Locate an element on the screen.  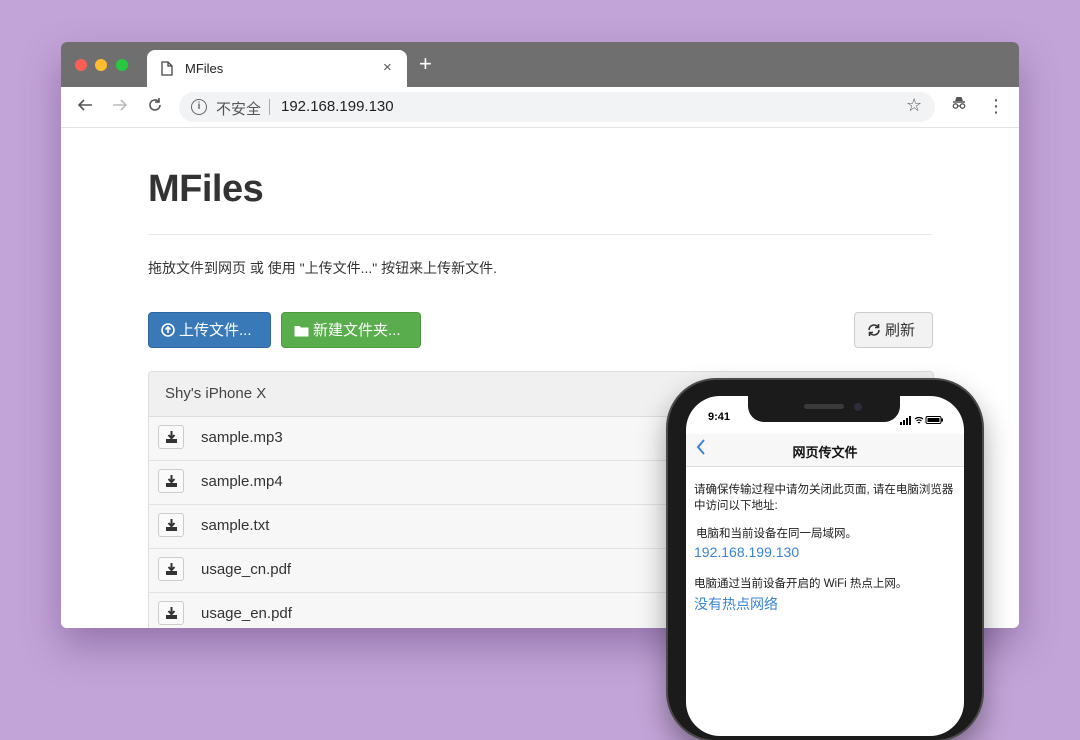
lan-address-link: 192.168.199.130 is located at coordinates (746, 552).